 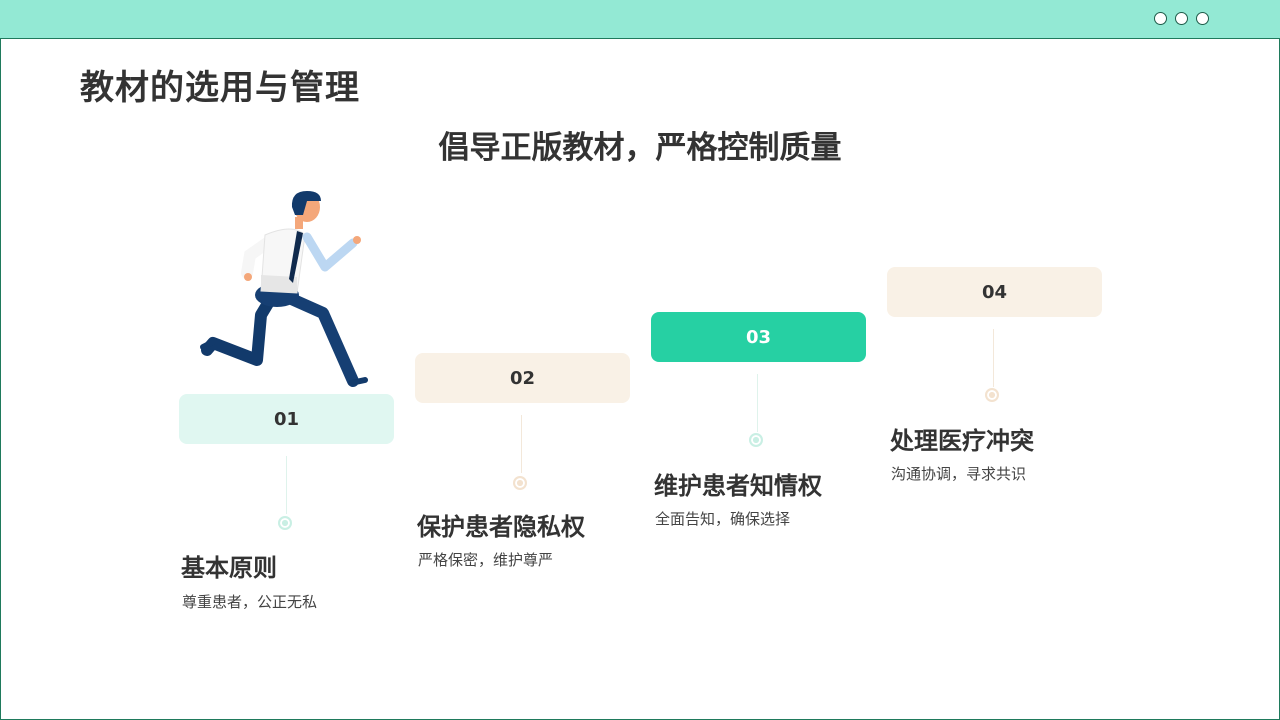 I want to click on step-title-04: 处理医疗冲突, so click(x=962, y=441).